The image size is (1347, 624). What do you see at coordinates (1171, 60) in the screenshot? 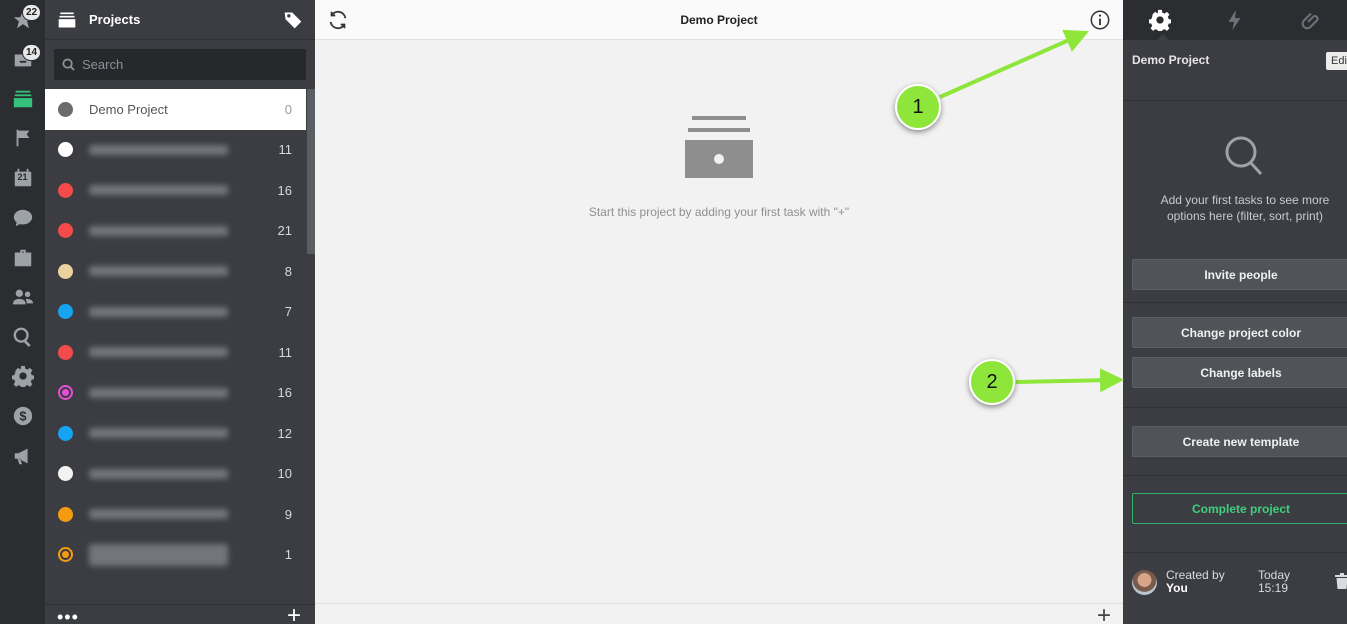
I see `info-project-name: Demo Project` at bounding box center [1171, 60].